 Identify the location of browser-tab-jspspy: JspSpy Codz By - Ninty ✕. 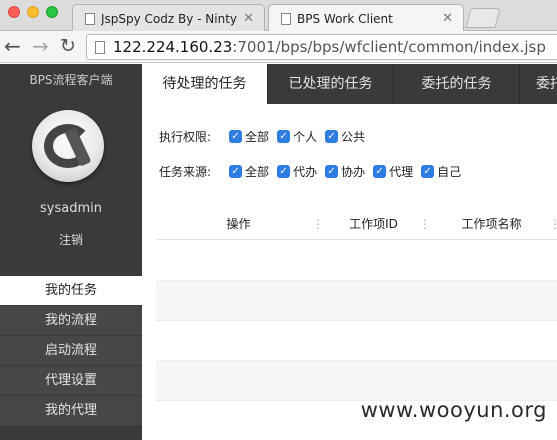
(168, 18).